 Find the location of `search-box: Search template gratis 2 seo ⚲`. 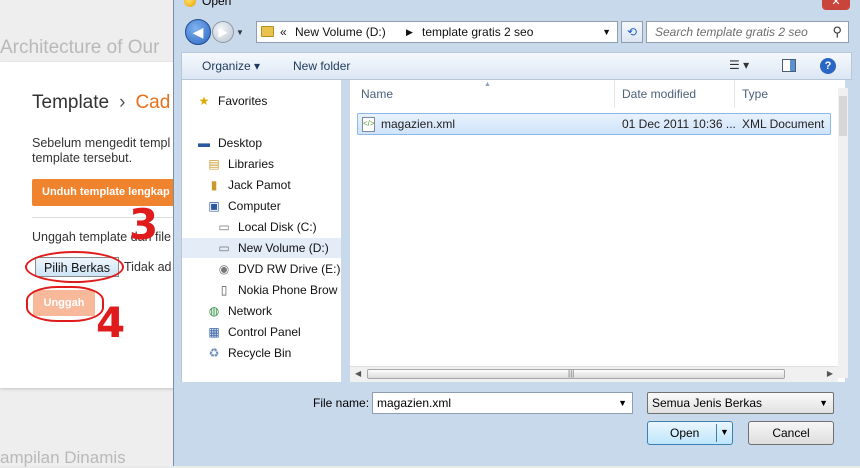

search-box: Search template gratis 2 seo ⚲ is located at coordinates (747, 32).